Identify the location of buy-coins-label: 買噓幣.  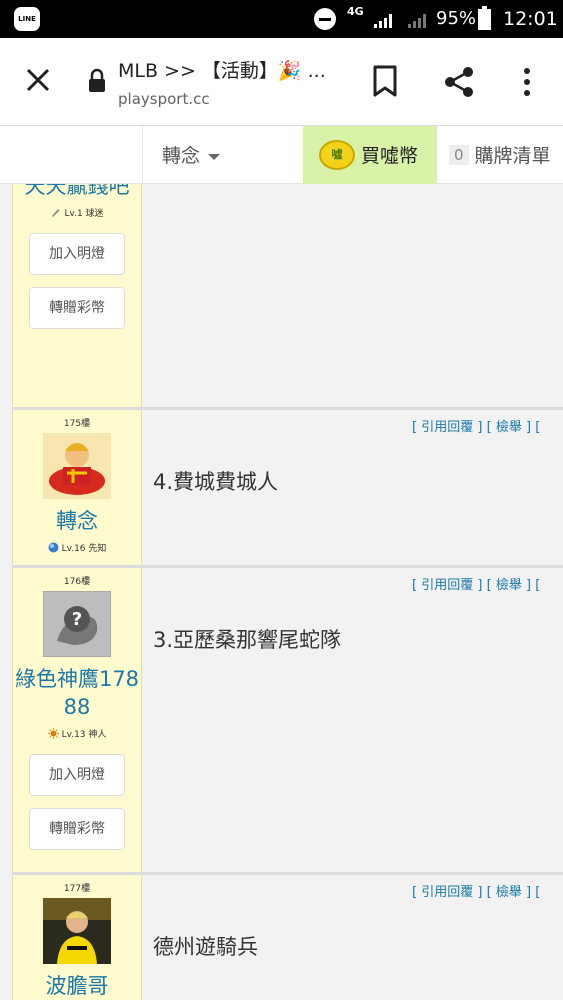
(390, 156).